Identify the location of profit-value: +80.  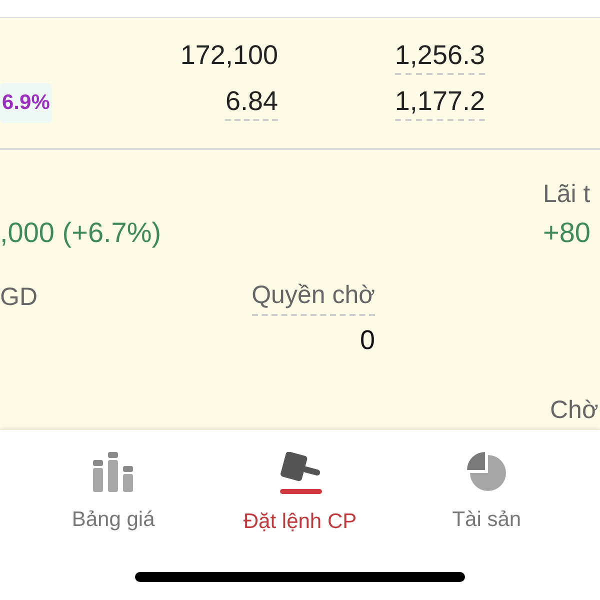
(566, 233).